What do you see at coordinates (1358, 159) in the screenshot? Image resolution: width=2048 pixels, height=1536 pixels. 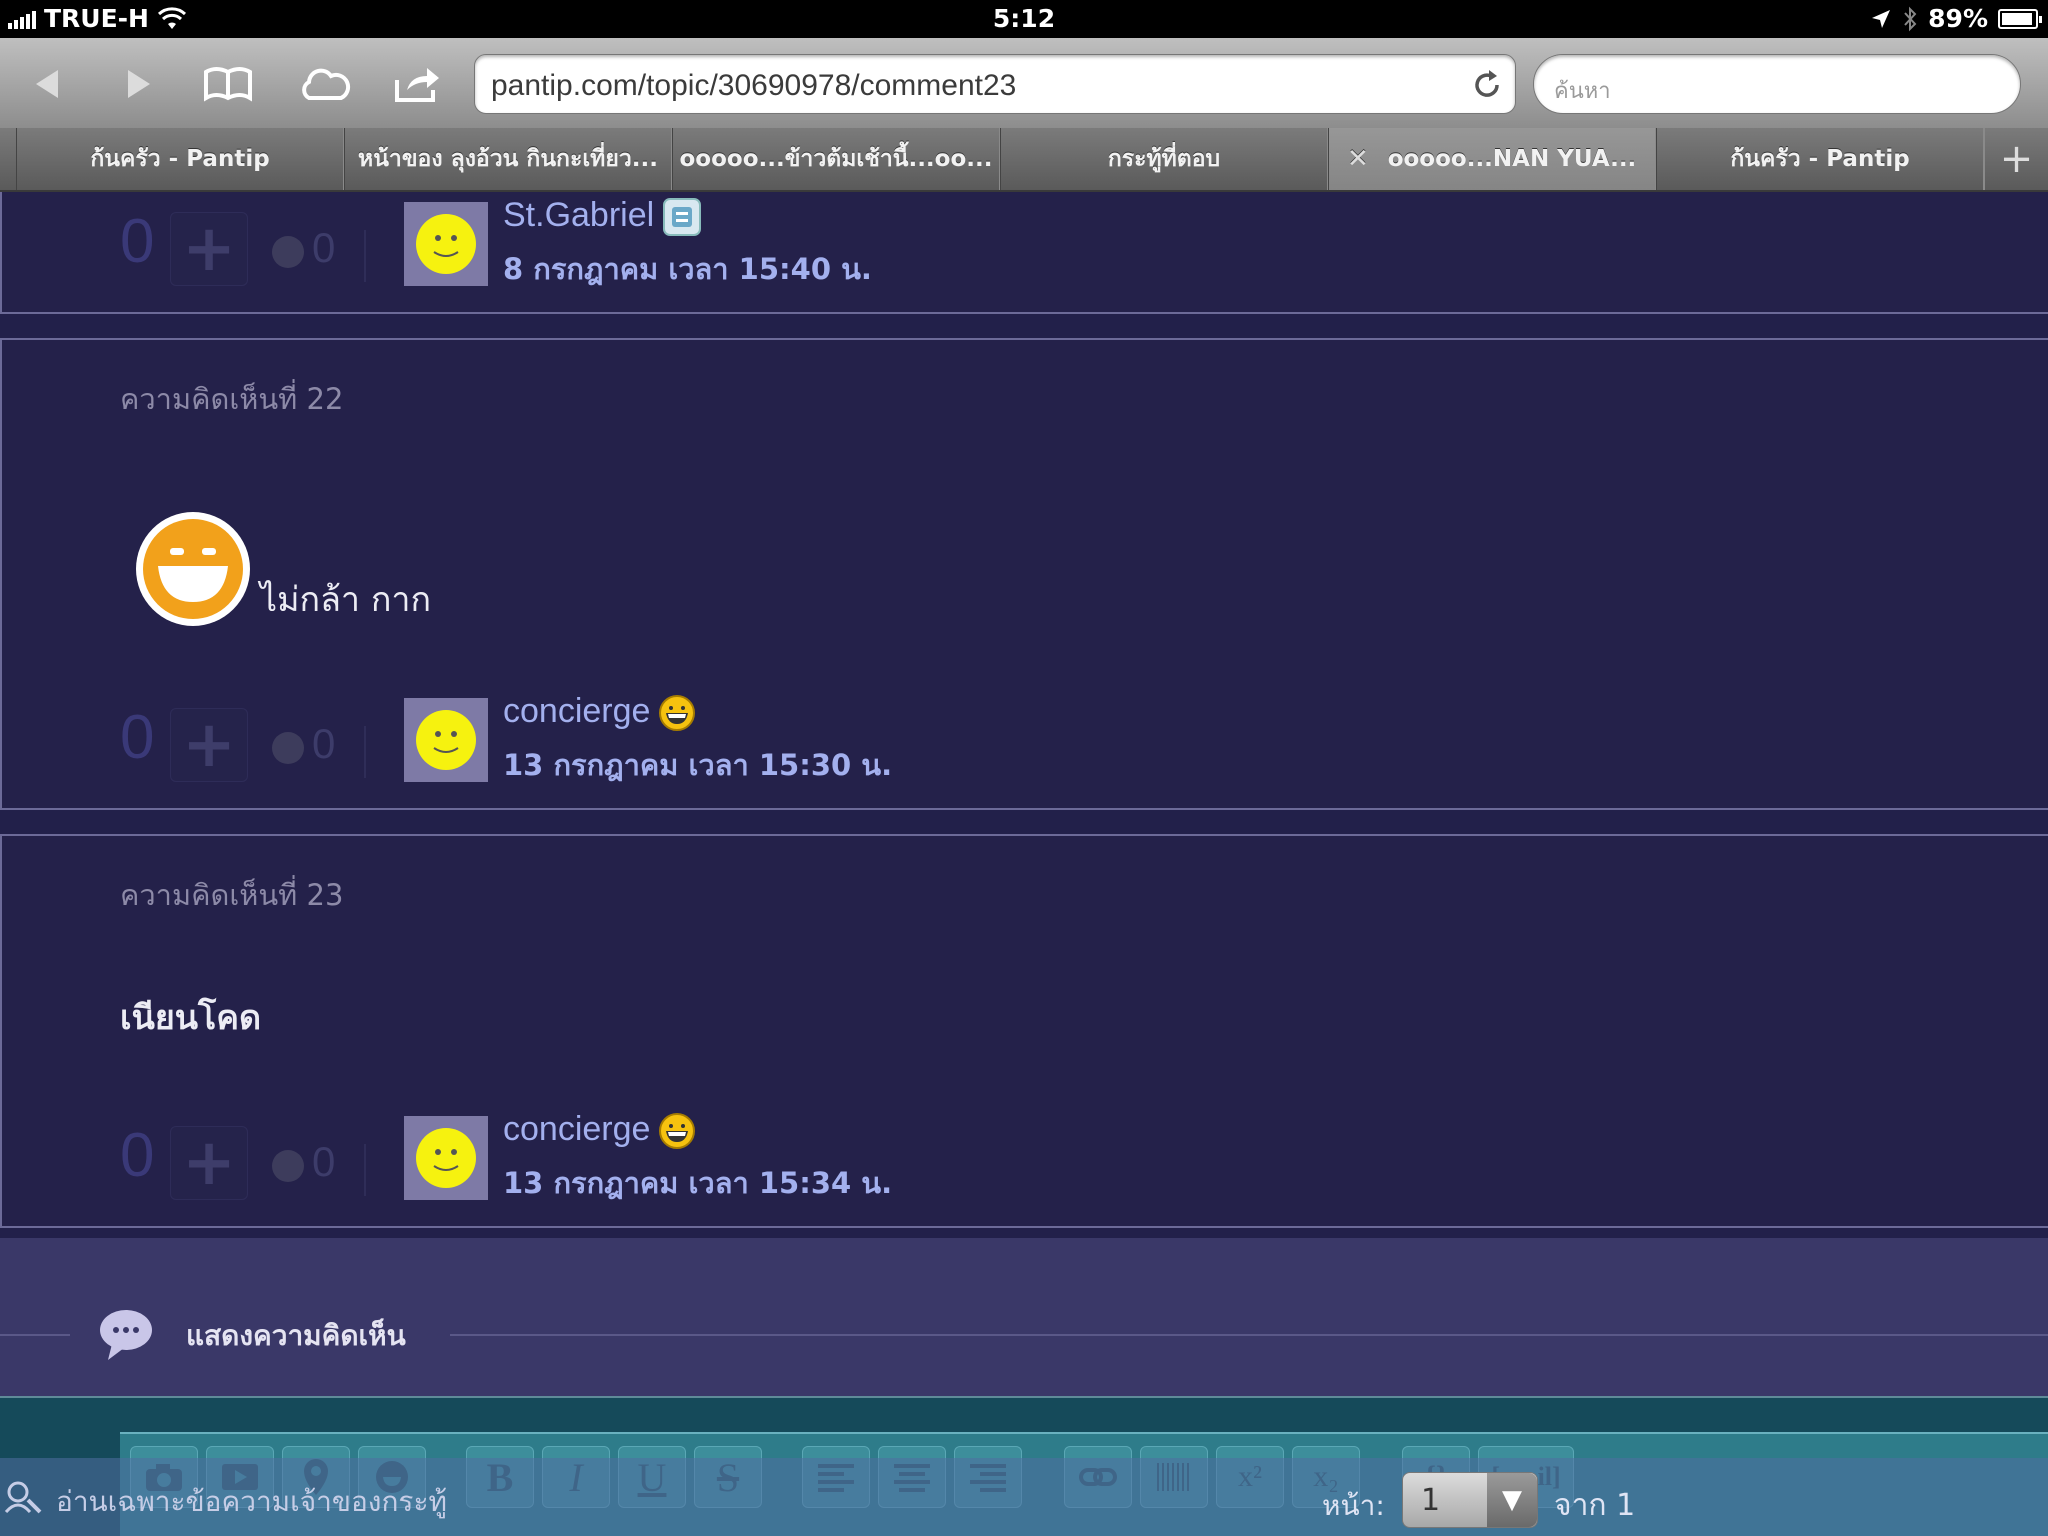 I see `close-tab-icon: ✕` at bounding box center [1358, 159].